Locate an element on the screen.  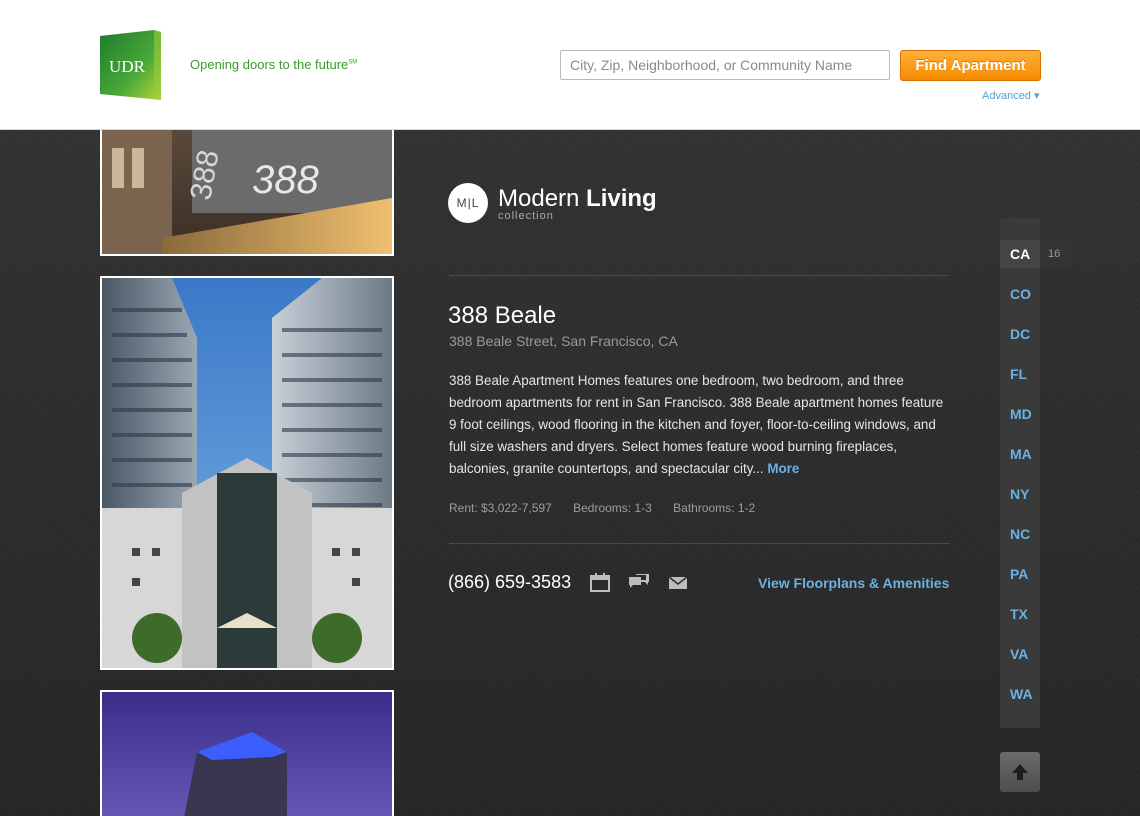
bathrooms-range: Bathrooms: 1-2 is located at coordinates (714, 508).